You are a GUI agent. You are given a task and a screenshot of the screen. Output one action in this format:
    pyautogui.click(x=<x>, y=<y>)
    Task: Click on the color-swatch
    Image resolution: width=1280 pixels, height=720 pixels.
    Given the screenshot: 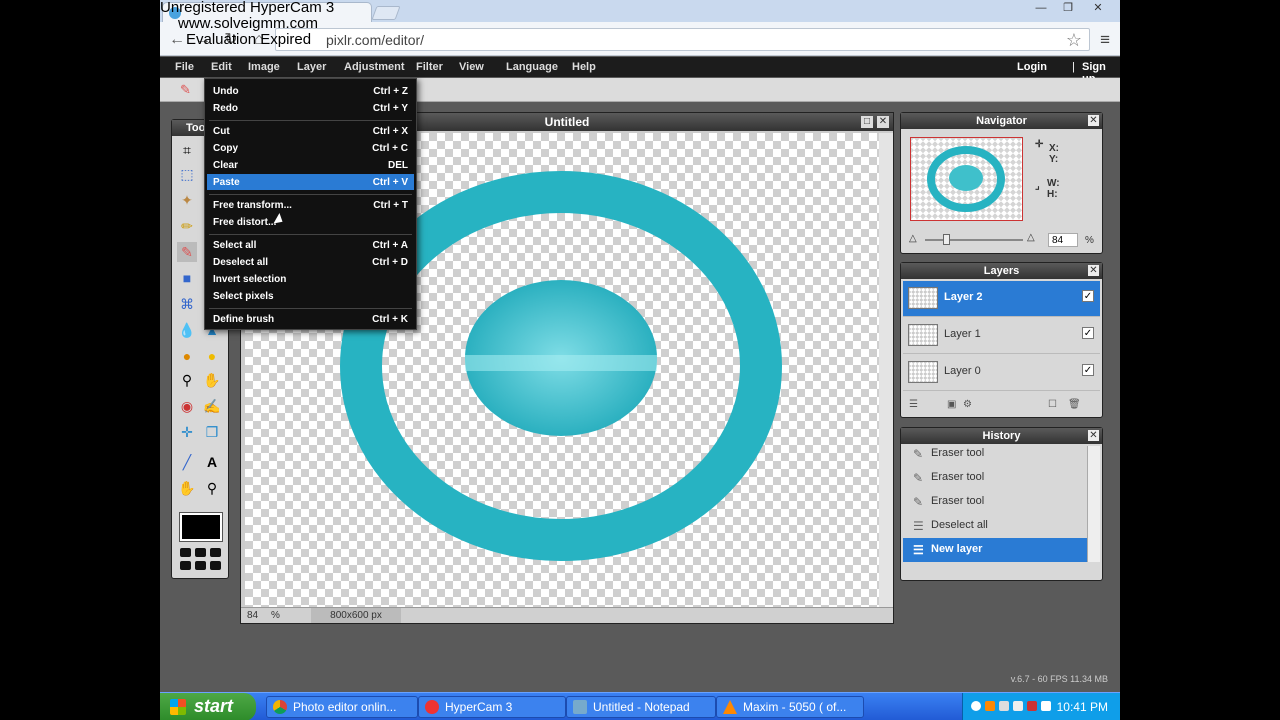 What is the action you would take?
    pyautogui.click(x=201, y=527)
    